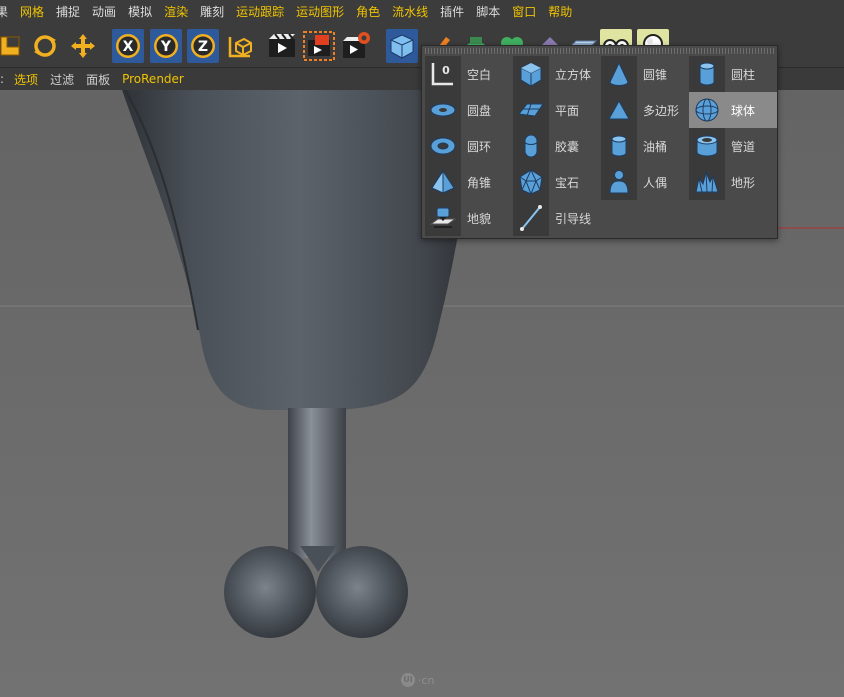 The width and height of the screenshot is (844, 697). I want to click on popup-item-label: 宝石, so click(567, 182).